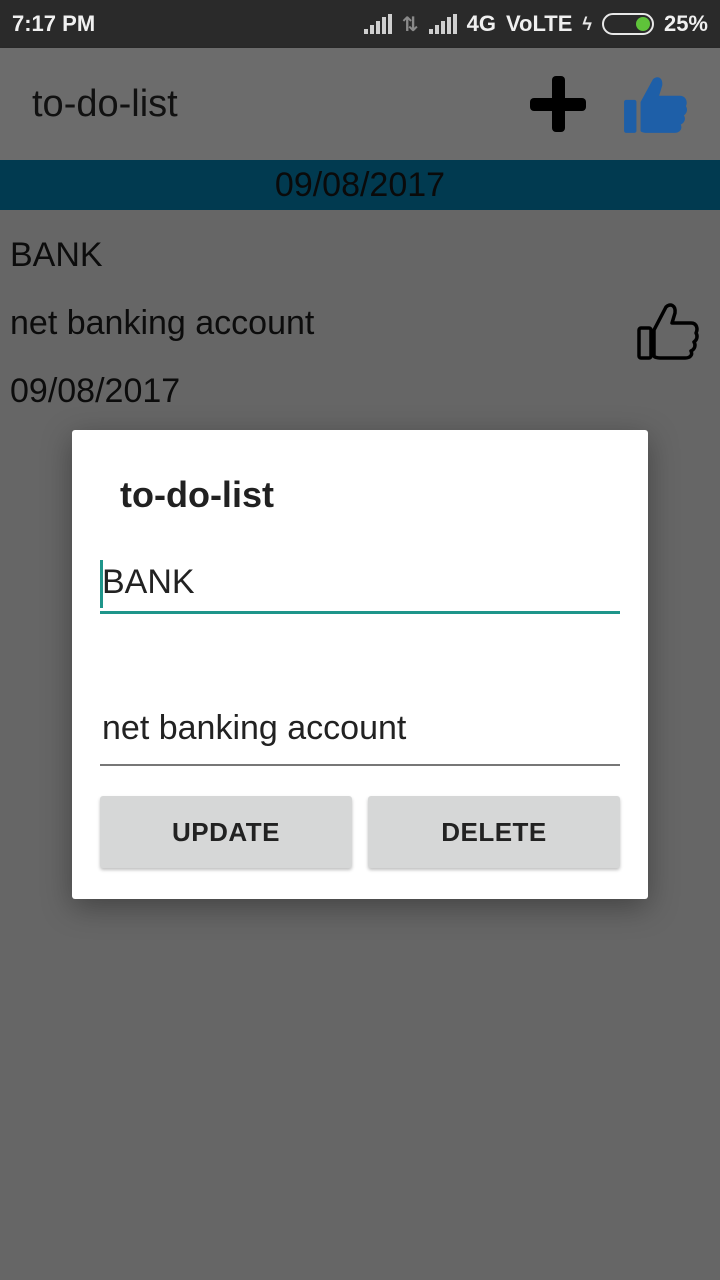  What do you see at coordinates (410, 24) in the screenshot?
I see `data-arrows-icon: ⇅` at bounding box center [410, 24].